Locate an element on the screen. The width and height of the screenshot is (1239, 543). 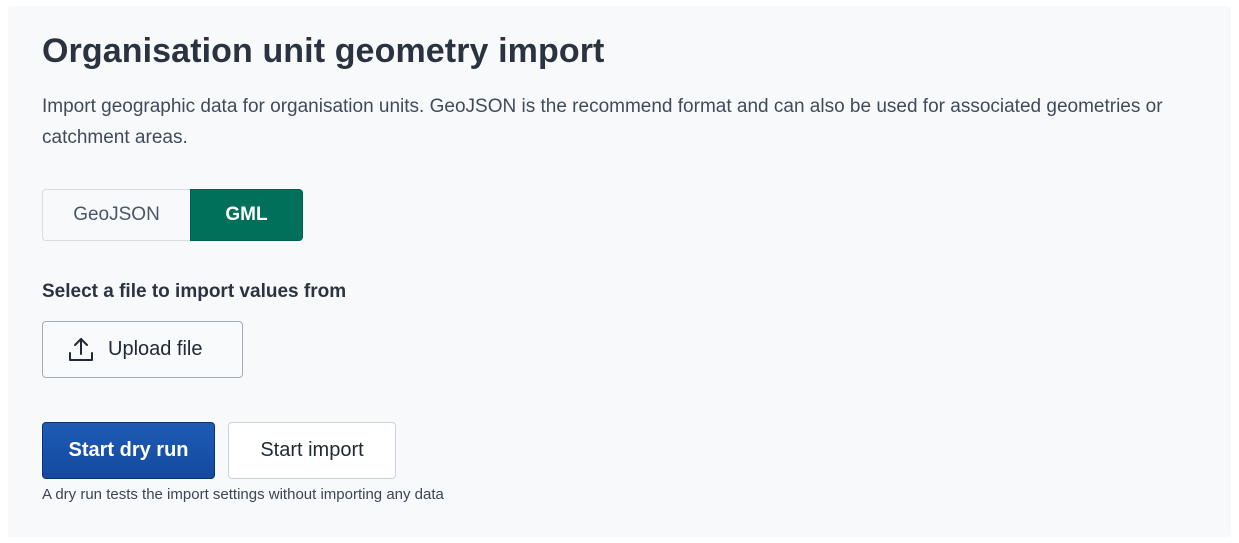
start-import-button: Start import is located at coordinates (312, 450).